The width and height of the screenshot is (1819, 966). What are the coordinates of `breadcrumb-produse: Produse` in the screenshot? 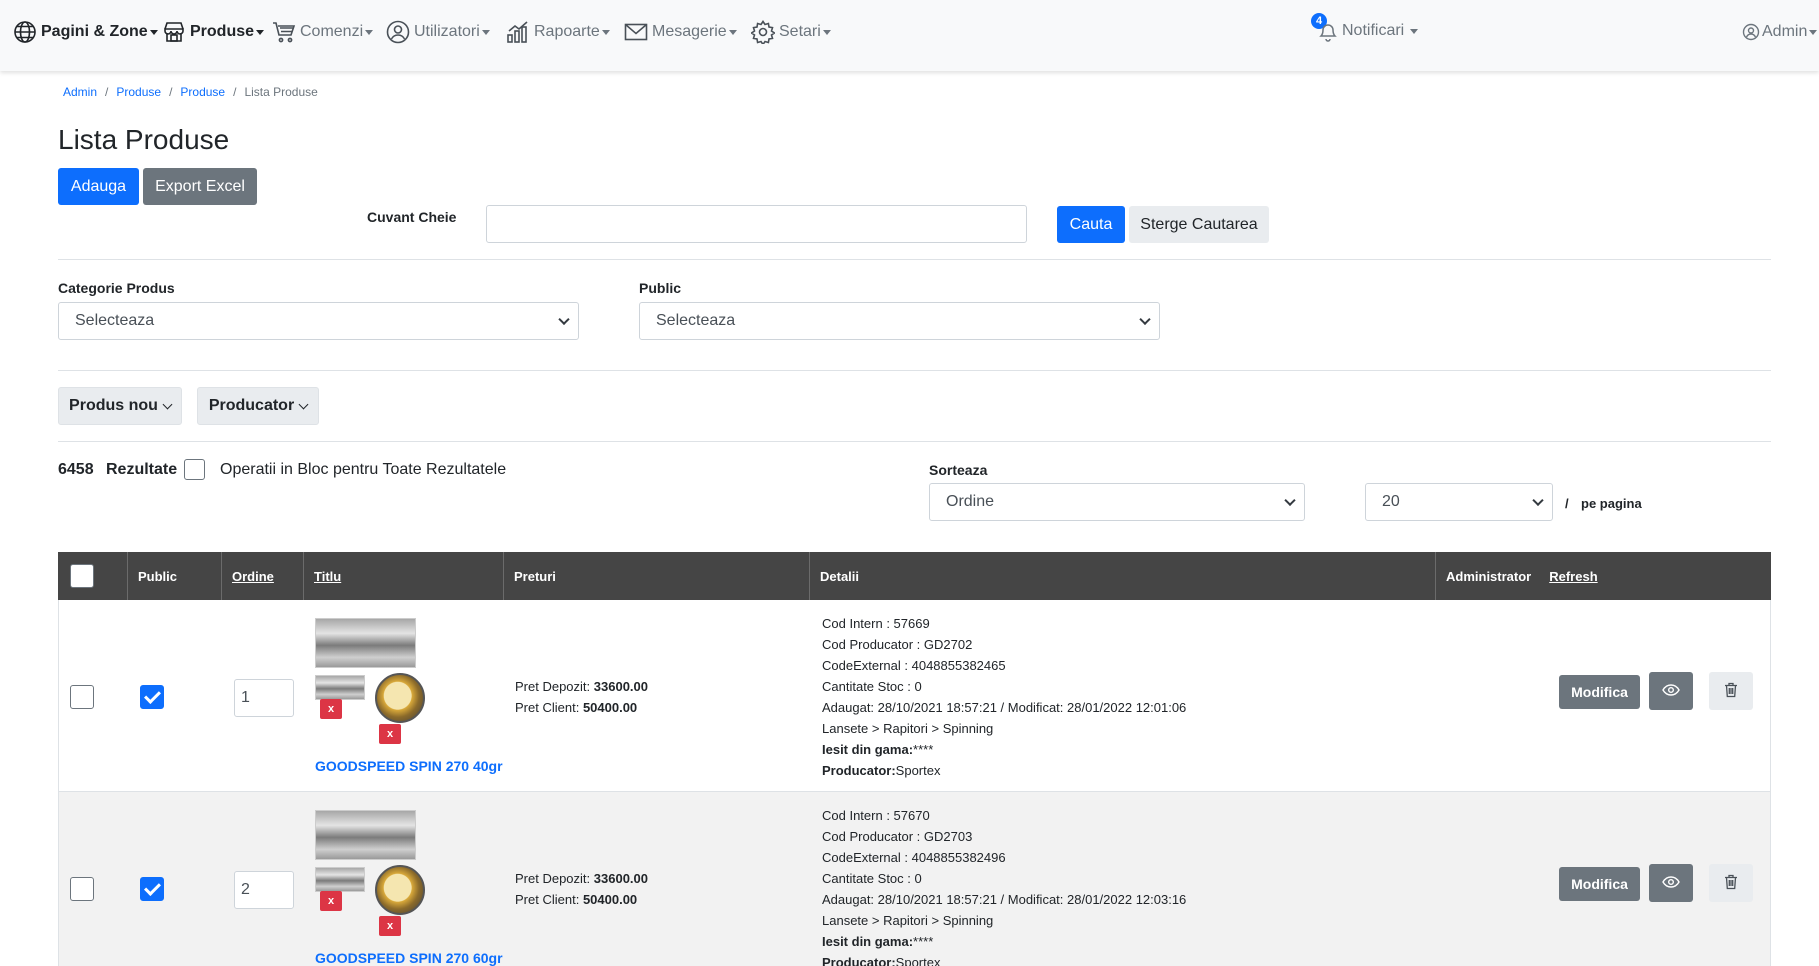 It's located at (138, 92).